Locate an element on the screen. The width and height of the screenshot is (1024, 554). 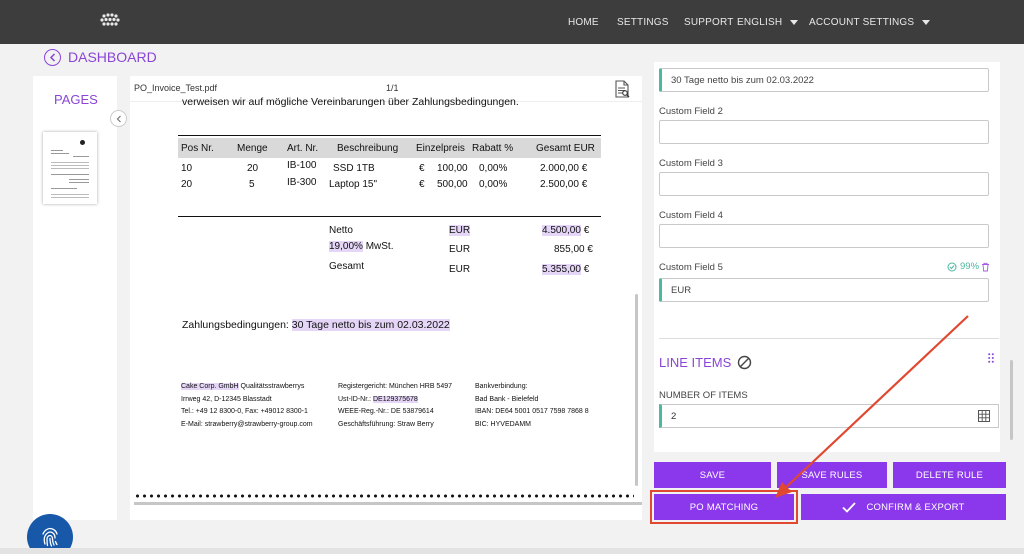
fingerprint-icon is located at coordinates (50, 537).